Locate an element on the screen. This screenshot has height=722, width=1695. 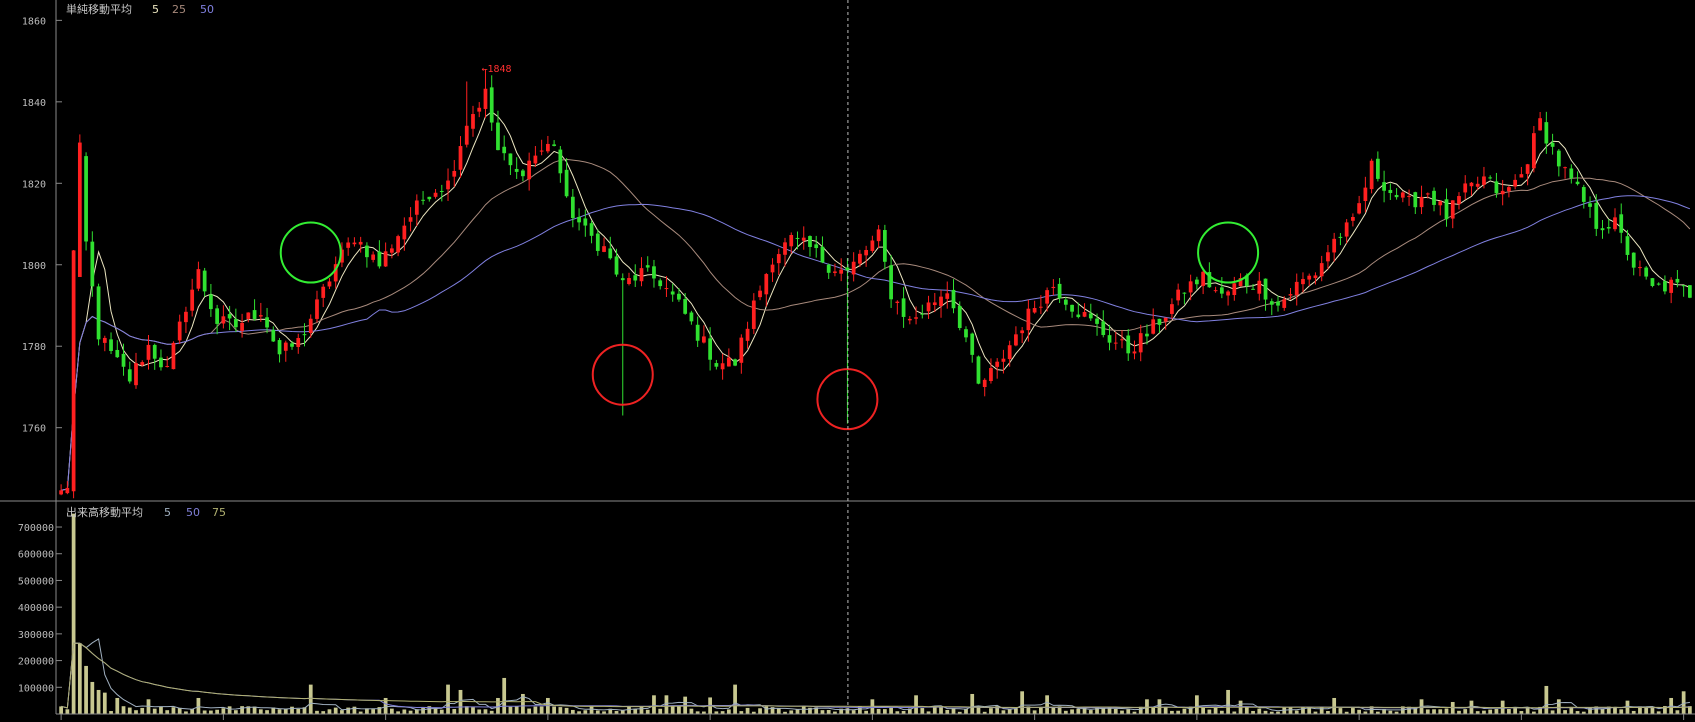
volume-tick-label: 700000 is located at coordinates (36, 528).